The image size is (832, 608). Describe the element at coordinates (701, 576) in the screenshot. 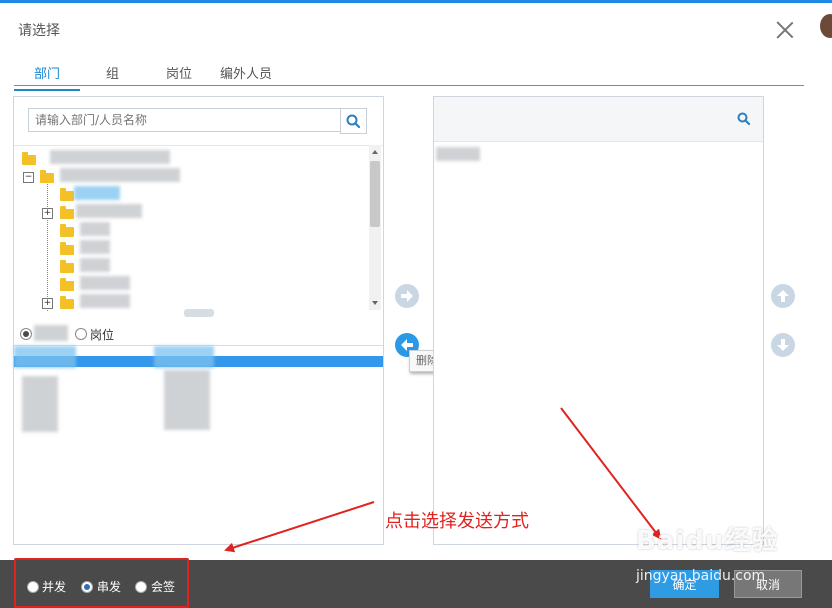

I see `watermark-url: jingyan.baidu.com` at that location.